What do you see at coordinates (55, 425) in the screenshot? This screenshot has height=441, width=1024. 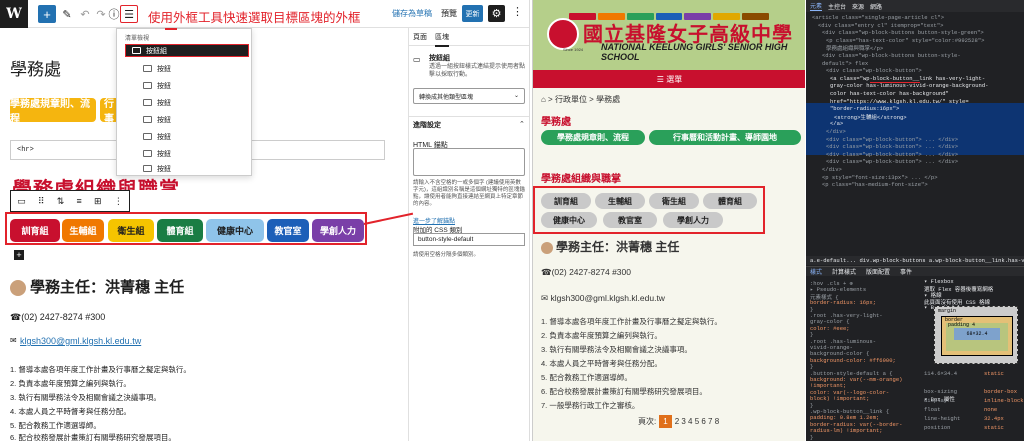 I see `duty-item-5: 5. 配合教務工作適選導師。` at bounding box center [55, 425].